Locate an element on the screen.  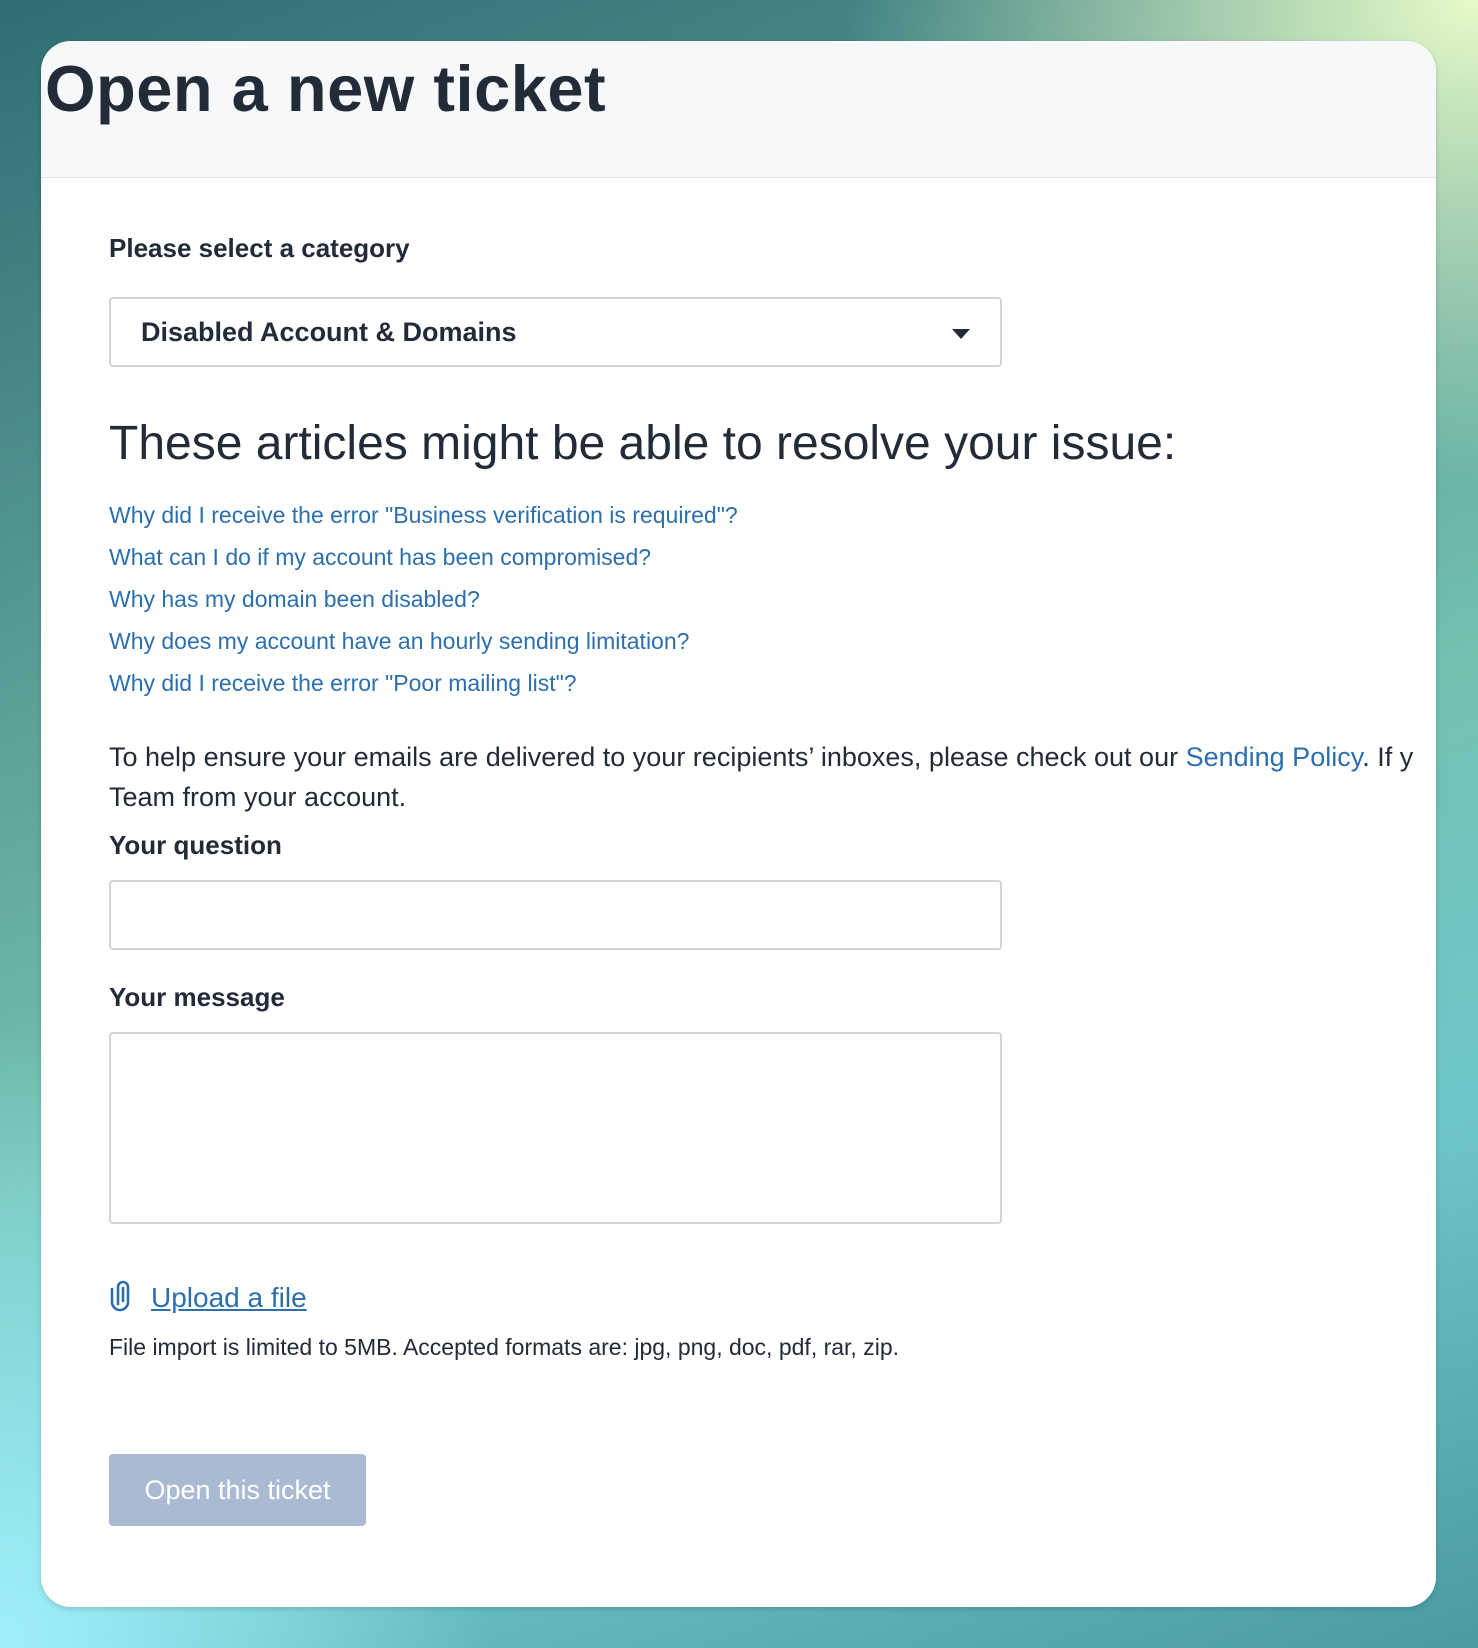
question-label: Your question is located at coordinates (195, 845).